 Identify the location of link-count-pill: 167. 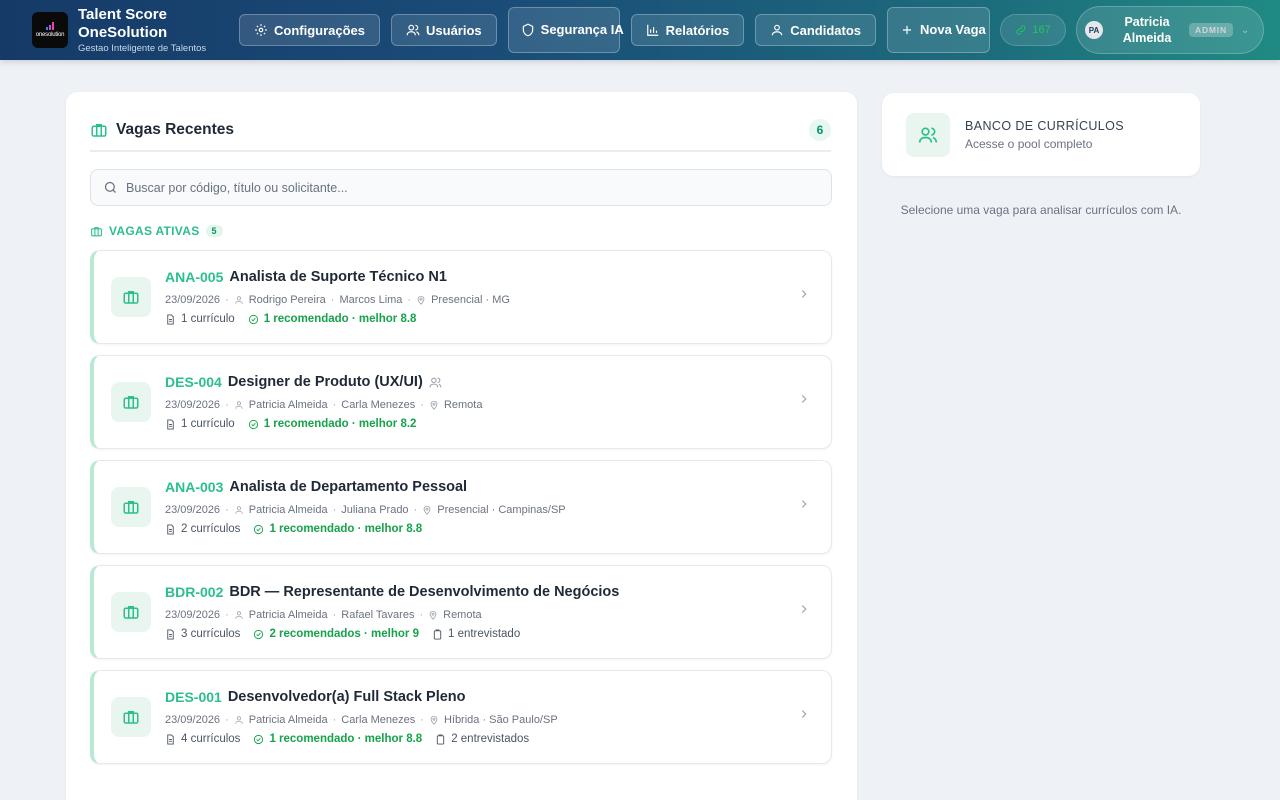
(1033, 30).